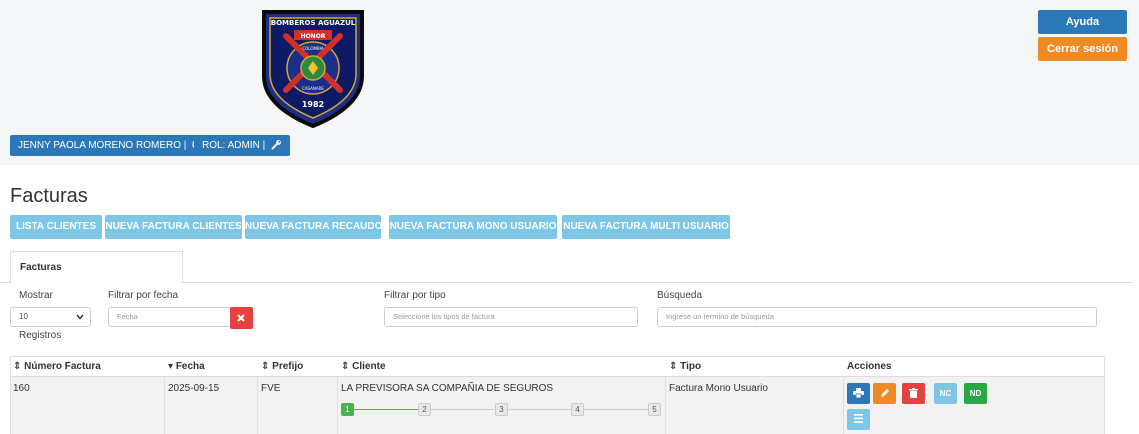 This screenshot has height=434, width=1139. I want to click on chevron-down-icon, so click(80, 317).